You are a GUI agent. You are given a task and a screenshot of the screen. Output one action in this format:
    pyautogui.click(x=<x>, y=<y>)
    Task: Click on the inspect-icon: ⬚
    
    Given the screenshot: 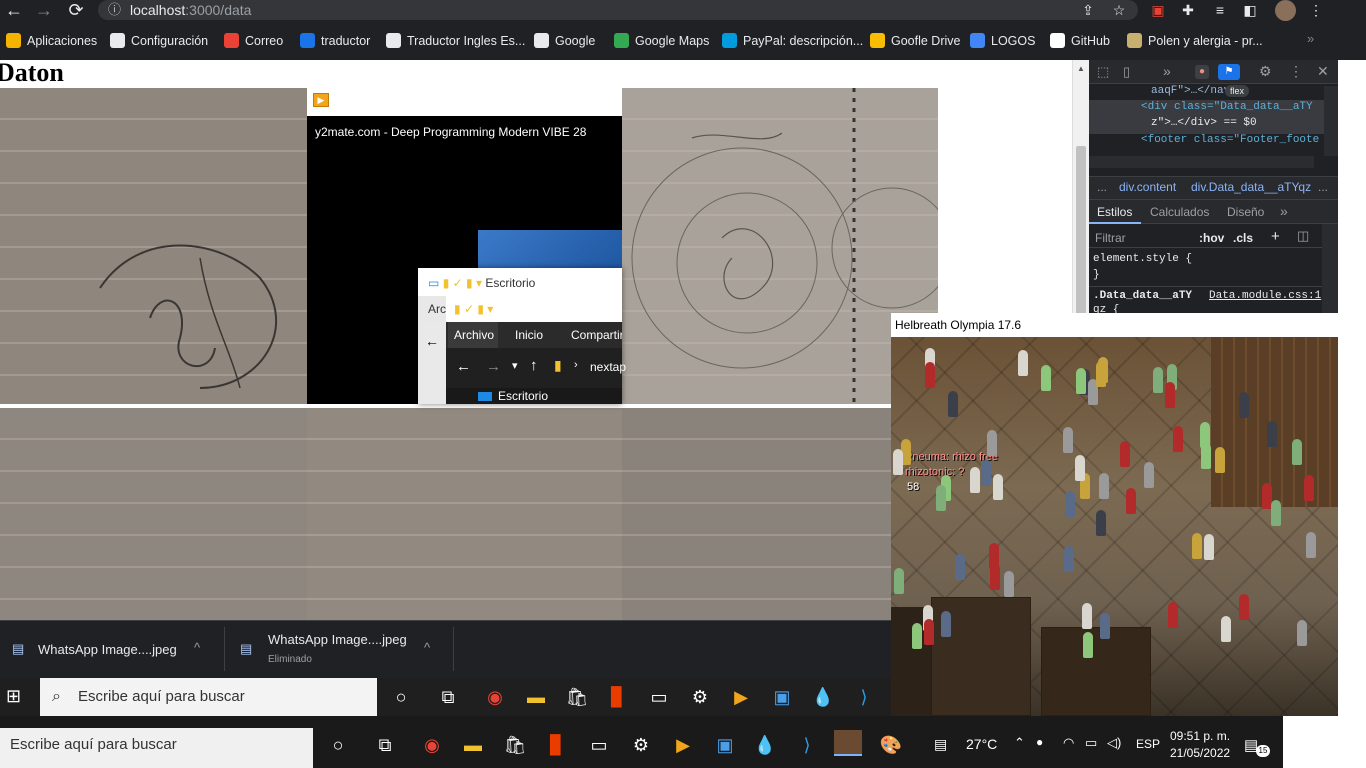 What is the action you would take?
    pyautogui.click(x=1103, y=72)
    